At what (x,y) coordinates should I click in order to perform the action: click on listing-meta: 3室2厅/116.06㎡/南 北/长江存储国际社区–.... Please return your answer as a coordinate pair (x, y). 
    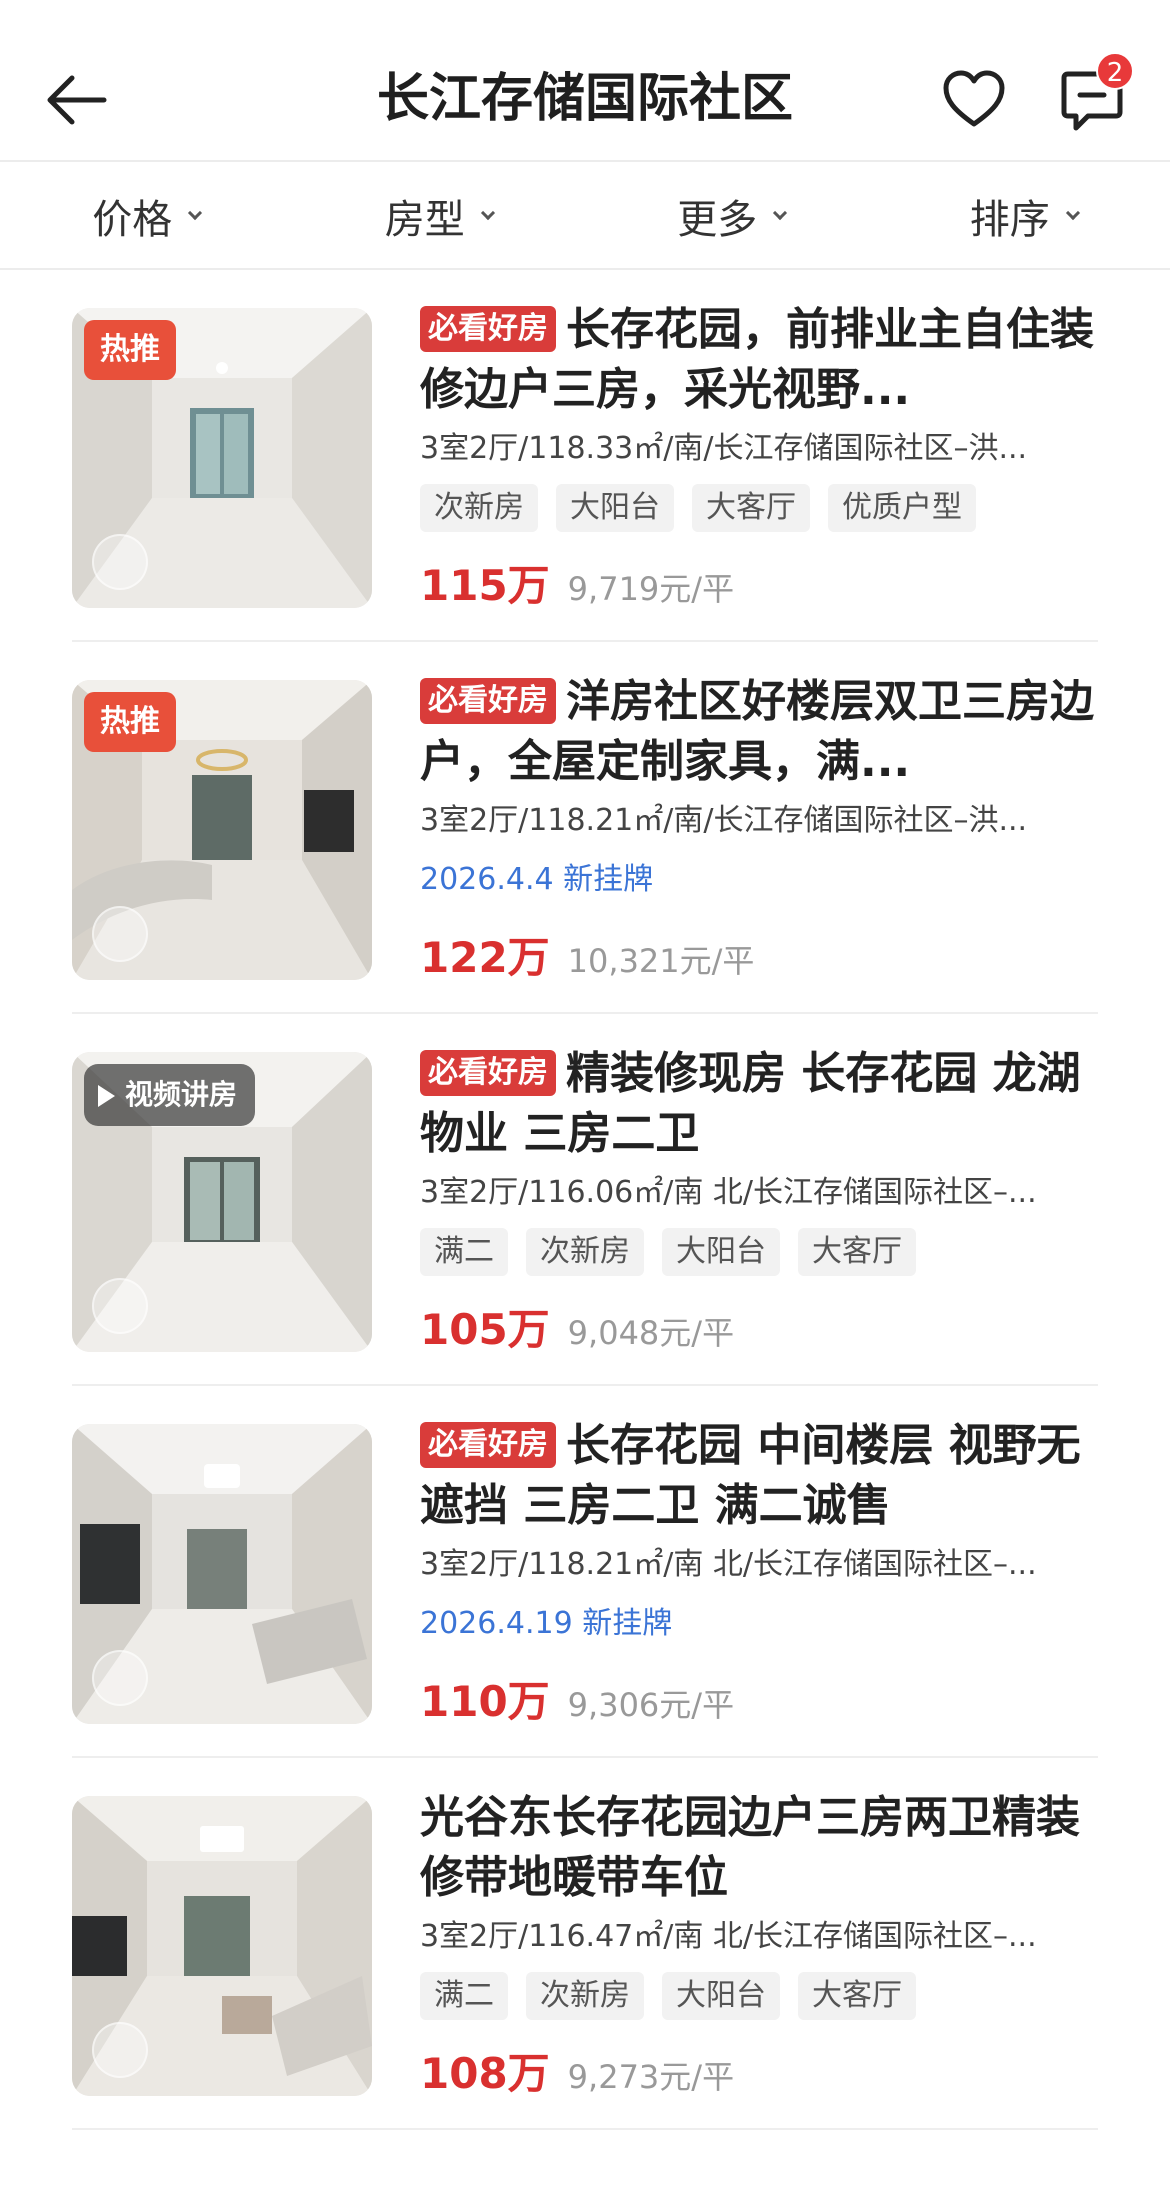
    Looking at the image, I should click on (728, 1192).